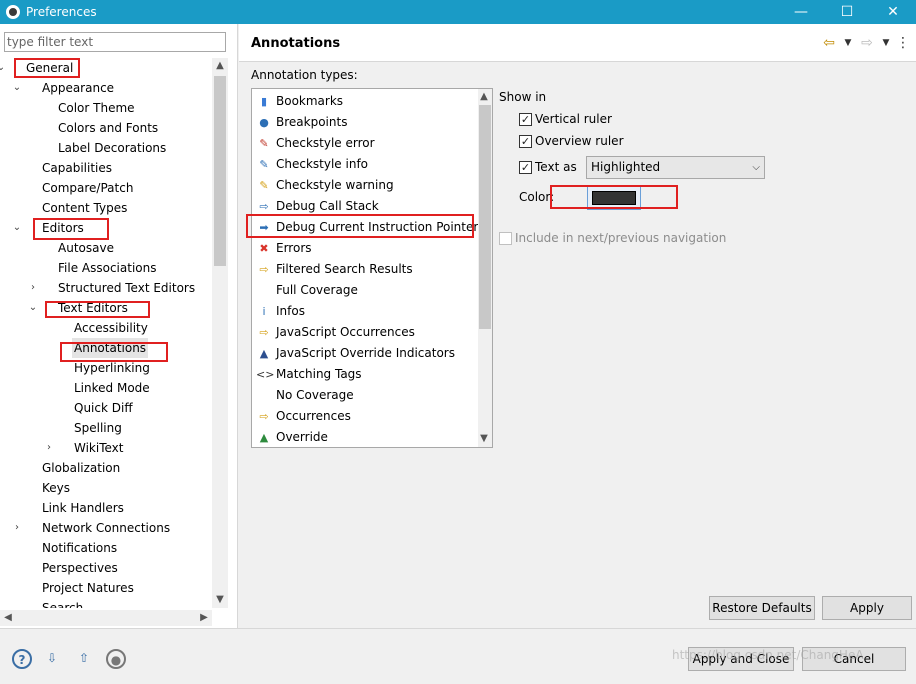 The width and height of the screenshot is (916, 684). Describe the element at coordinates (84, 208) in the screenshot. I see `tree-item: Content Types` at that location.